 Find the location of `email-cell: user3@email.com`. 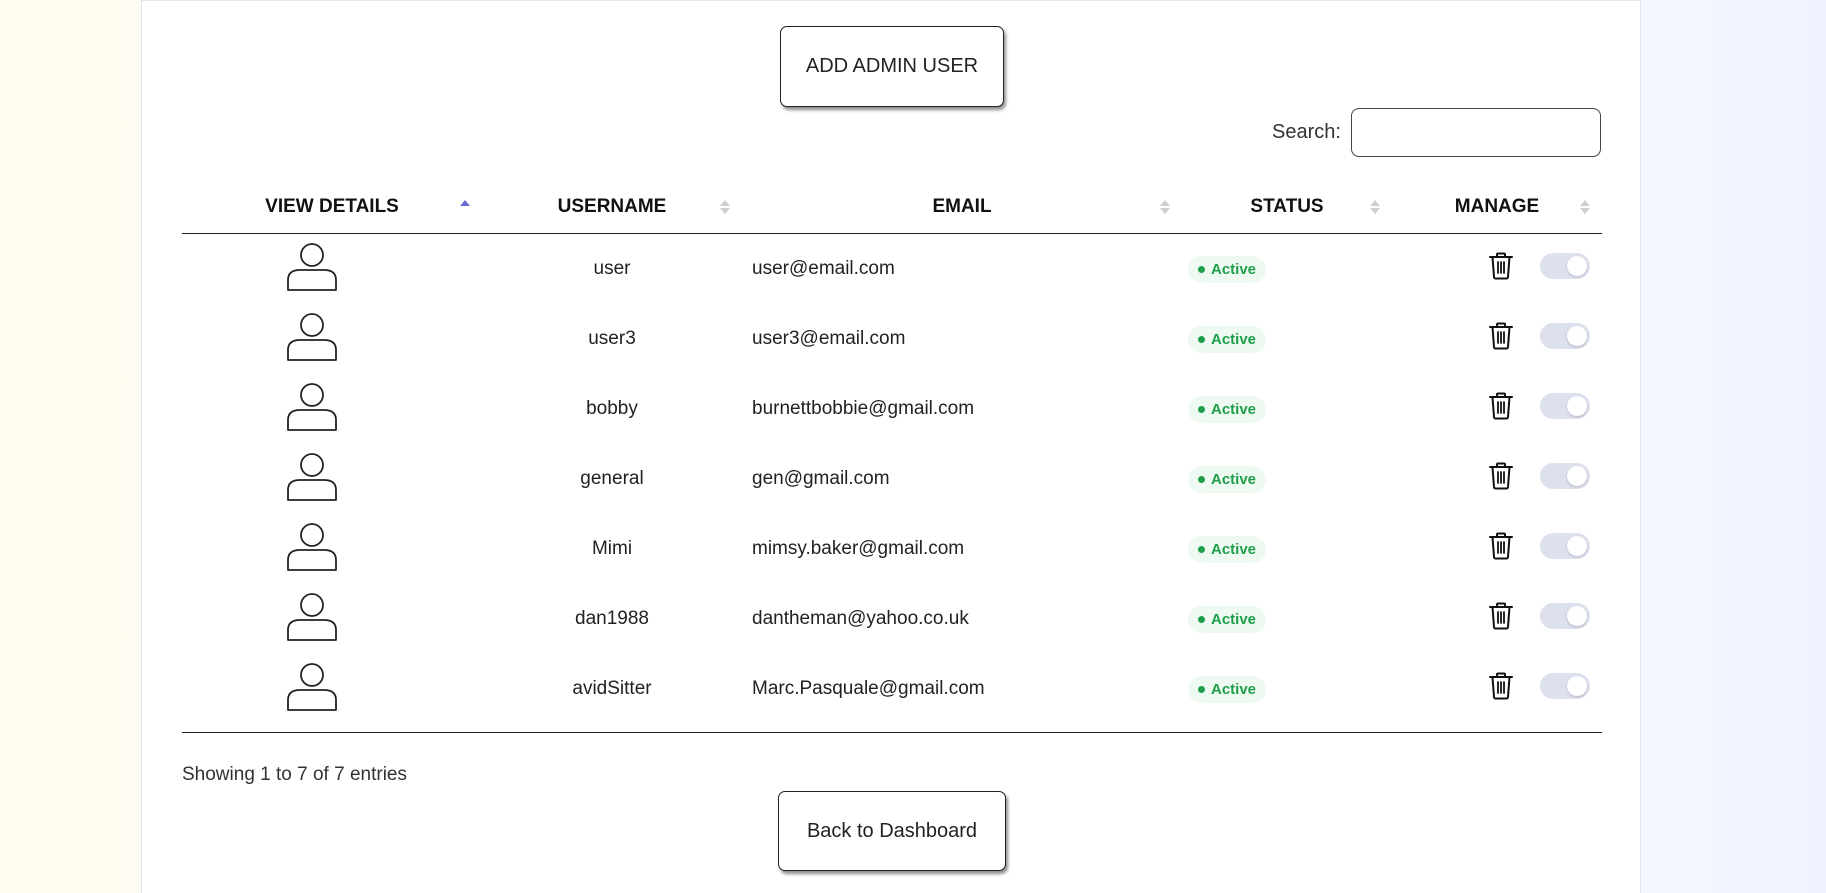

email-cell: user3@email.com is located at coordinates (829, 338).